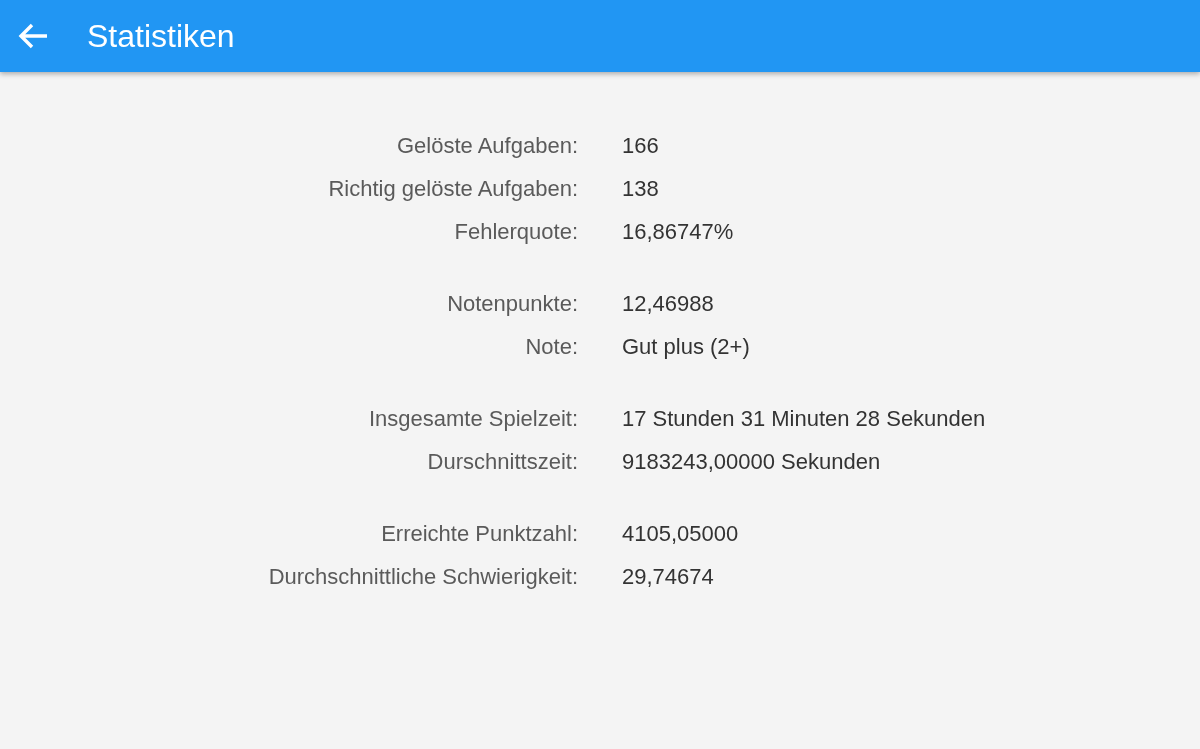 This screenshot has width=1200, height=749. Describe the element at coordinates (479, 533) in the screenshot. I see `stat-label: Erreichte Punktzahl:` at that location.